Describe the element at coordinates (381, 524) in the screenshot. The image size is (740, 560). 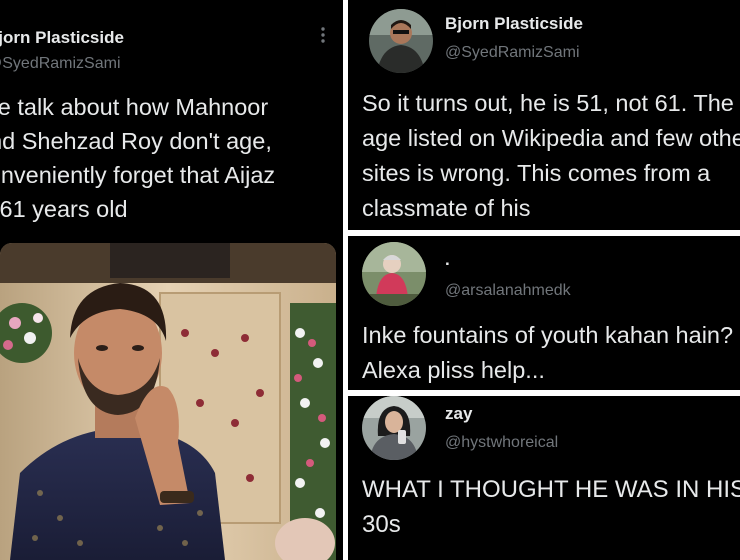
I see `tweet-text-line: 30s` at that location.